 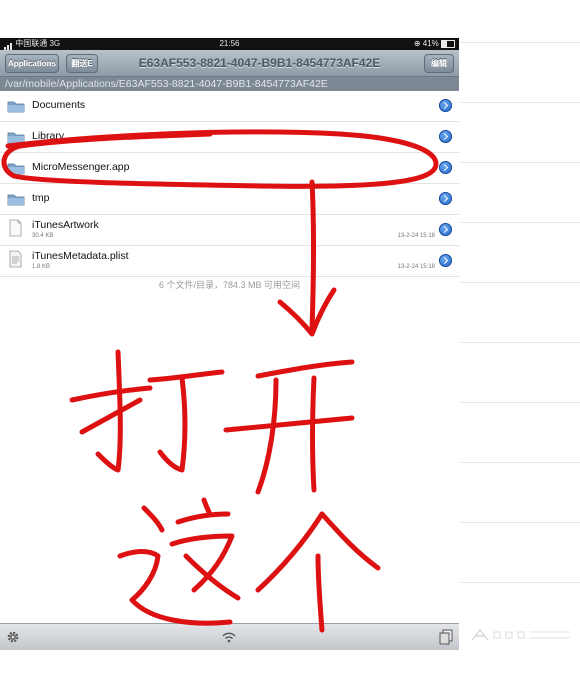 What do you see at coordinates (229, 230) in the screenshot?
I see `list-item-itunesartwork: iTunesArtwork 30.4 KB 13-2-24 15:18` at bounding box center [229, 230].